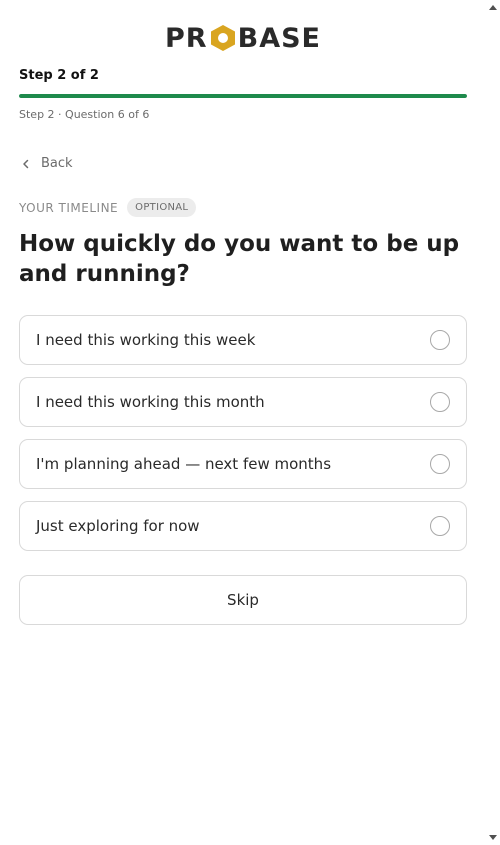  I want to click on option-label: I need this working this month, so click(150, 402).